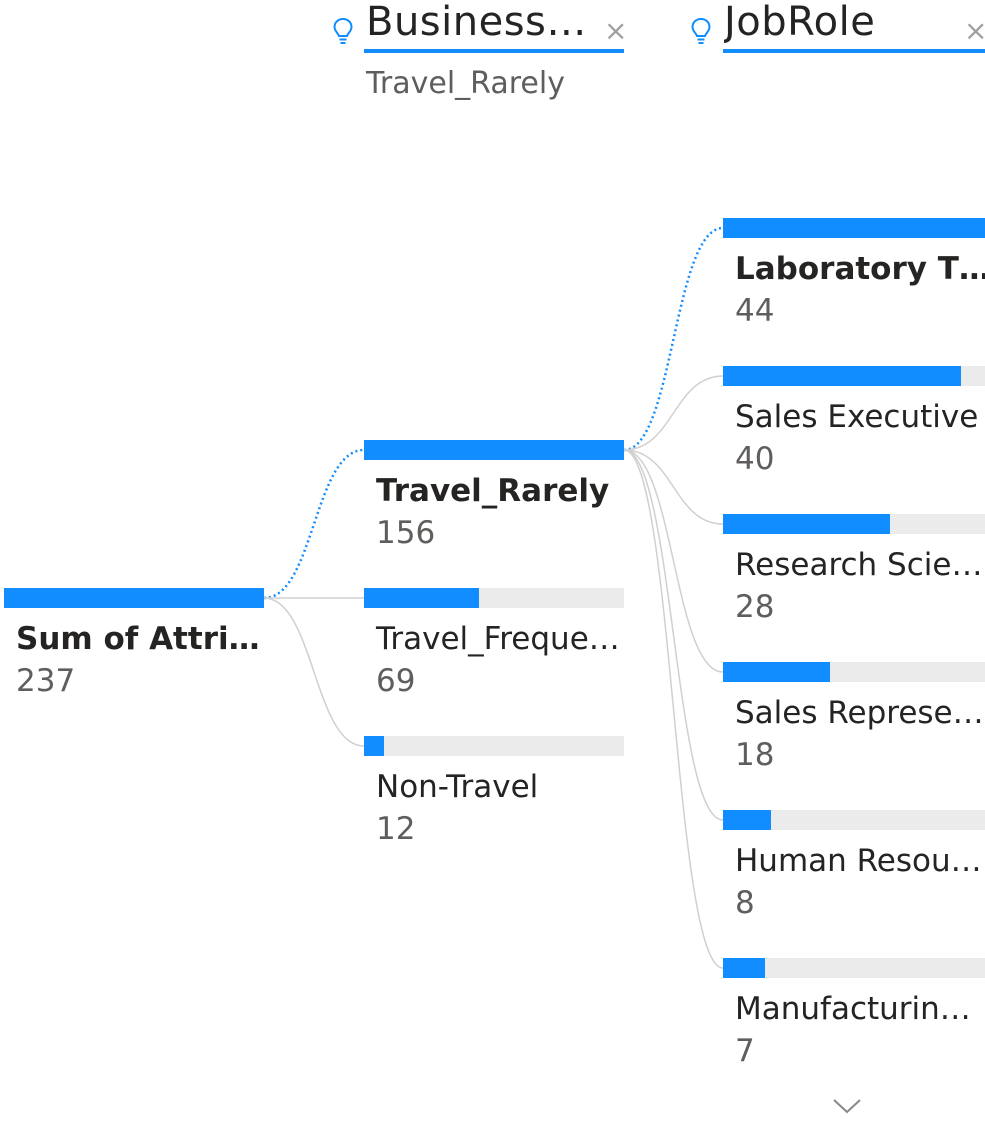  Describe the element at coordinates (46, 681) in the screenshot. I see `node-value: 237` at that location.